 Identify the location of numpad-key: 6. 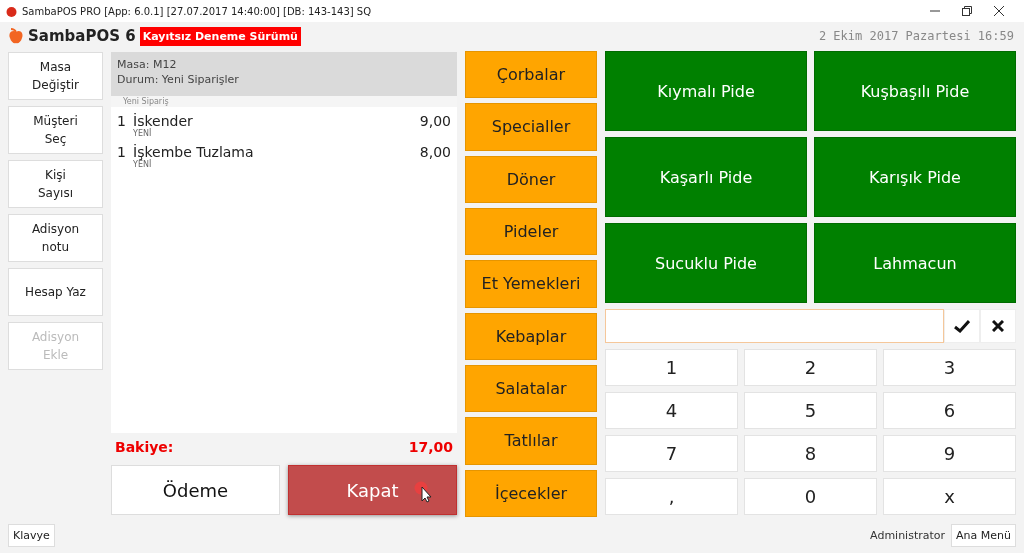
(949, 410).